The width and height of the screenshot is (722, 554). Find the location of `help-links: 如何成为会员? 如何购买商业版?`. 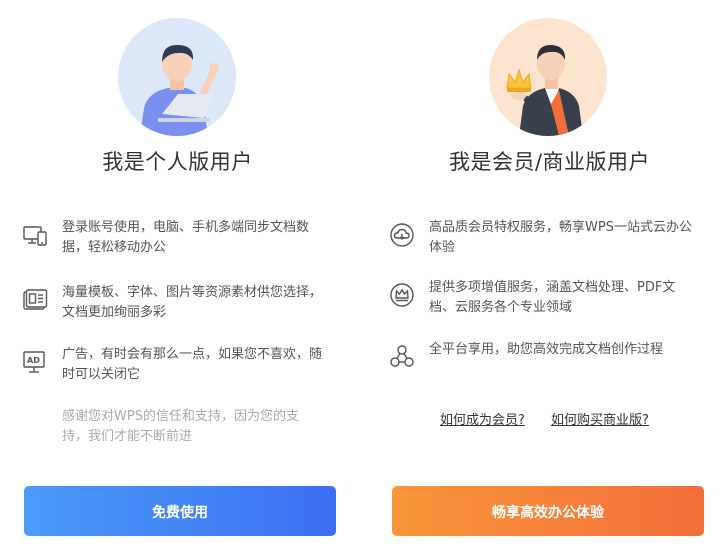

help-links: 如何成为会员? 如何购买商业版? is located at coordinates (555, 418).